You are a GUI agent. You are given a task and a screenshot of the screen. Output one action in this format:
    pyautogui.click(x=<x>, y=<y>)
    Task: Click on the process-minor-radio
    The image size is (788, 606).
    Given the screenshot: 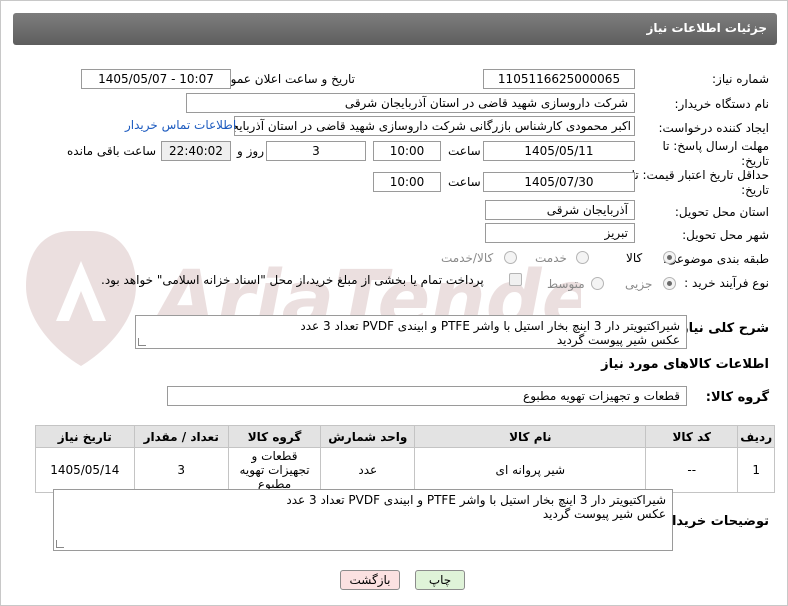 What is the action you would take?
    pyautogui.click(x=669, y=283)
    